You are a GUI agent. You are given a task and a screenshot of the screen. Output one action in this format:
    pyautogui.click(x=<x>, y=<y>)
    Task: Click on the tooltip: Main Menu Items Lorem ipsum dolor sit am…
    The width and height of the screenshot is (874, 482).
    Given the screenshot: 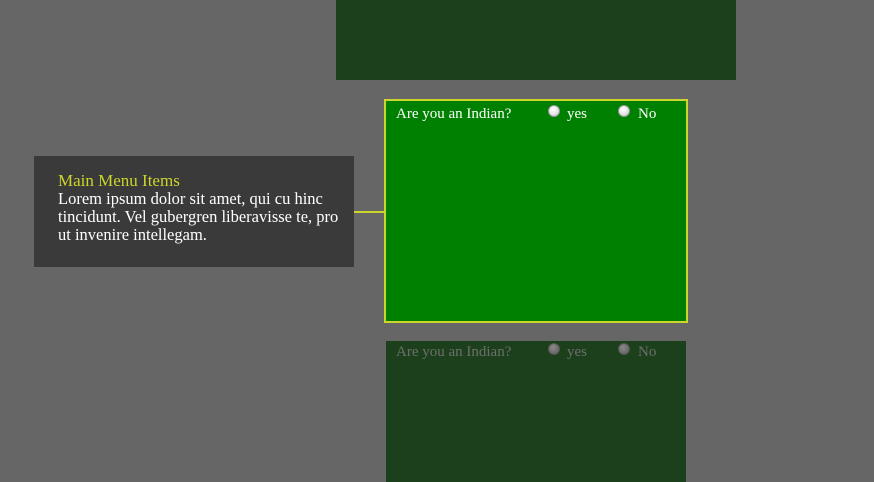 What is the action you would take?
    pyautogui.click(x=194, y=211)
    